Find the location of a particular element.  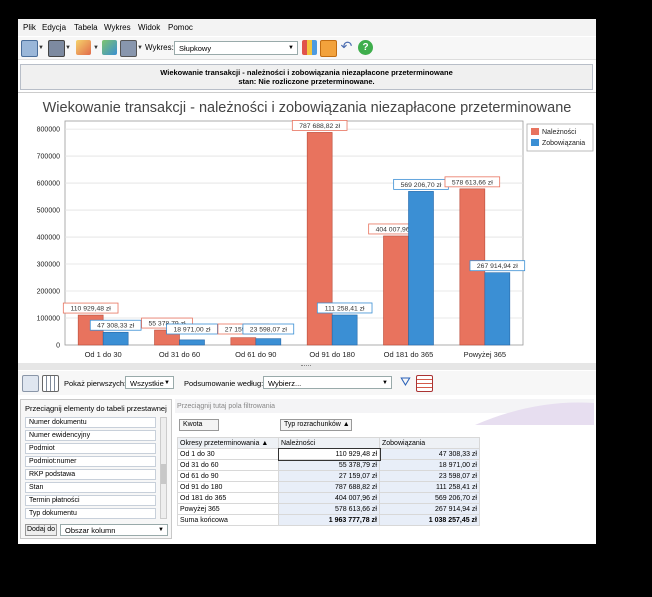

menu-pomoc: Pomoc is located at coordinates (180, 27).